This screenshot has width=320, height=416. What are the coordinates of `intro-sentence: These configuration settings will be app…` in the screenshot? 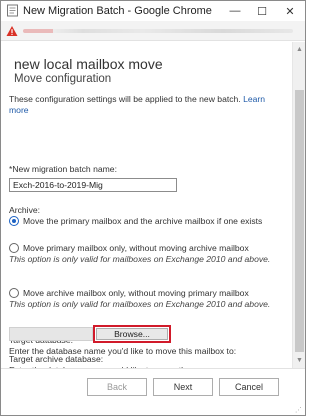 It's located at (125, 99).